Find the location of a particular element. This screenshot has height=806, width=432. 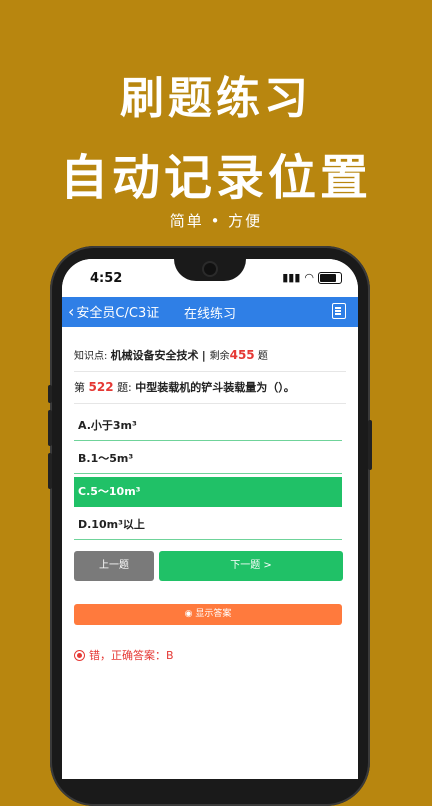

answer-result: 错，正确答案：B is located at coordinates (124, 655).